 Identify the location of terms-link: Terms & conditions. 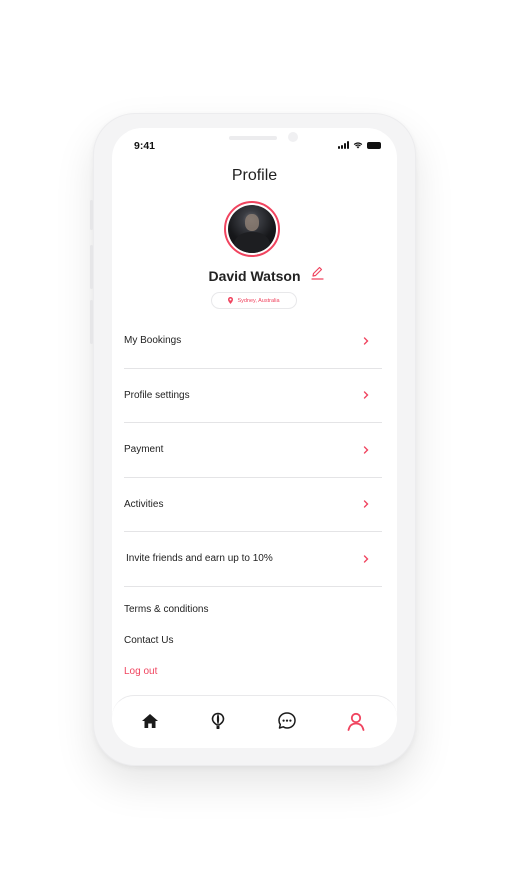
(166, 609).